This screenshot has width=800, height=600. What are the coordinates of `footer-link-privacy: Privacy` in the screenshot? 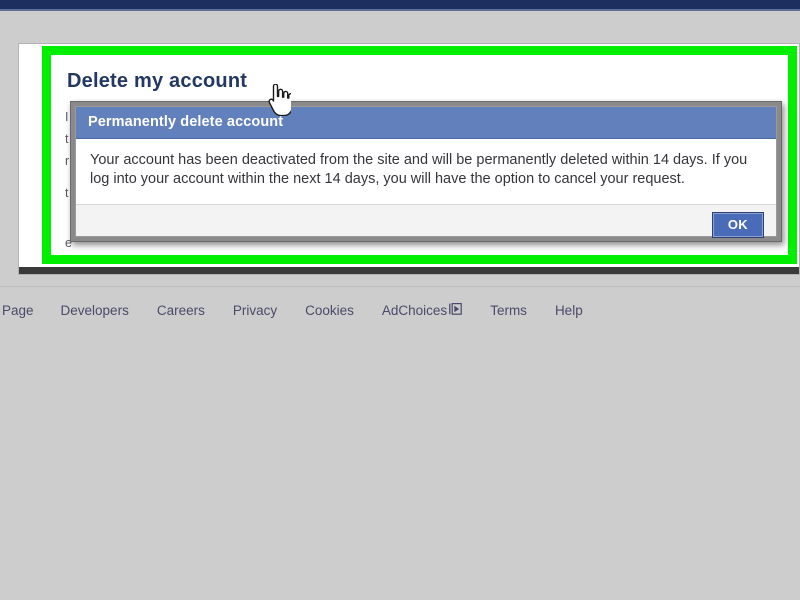 It's located at (255, 310).